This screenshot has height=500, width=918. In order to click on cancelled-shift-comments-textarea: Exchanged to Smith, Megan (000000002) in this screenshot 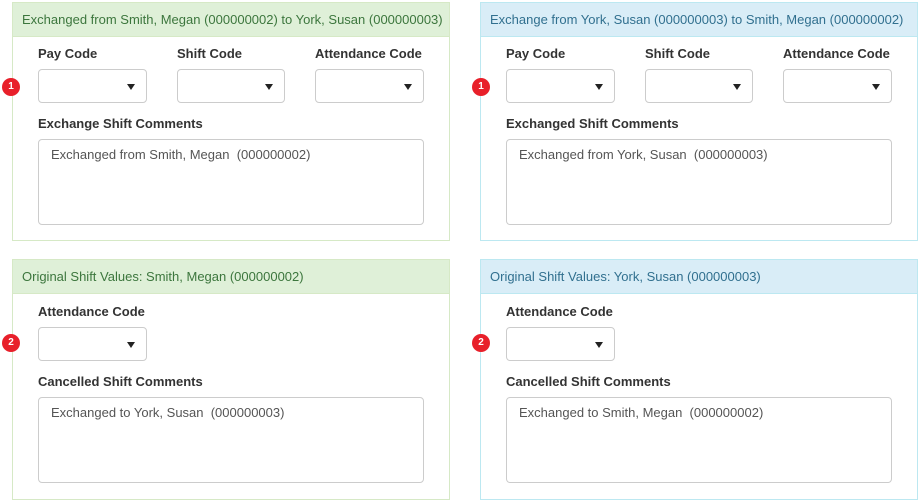, I will do `click(699, 440)`.